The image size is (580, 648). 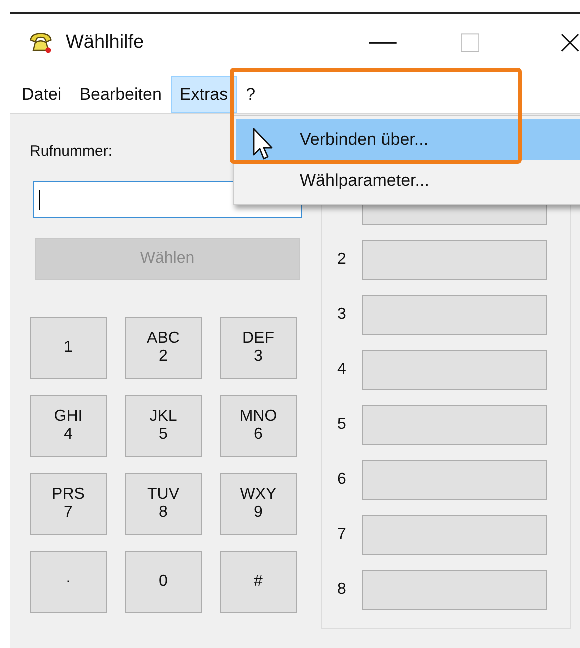 What do you see at coordinates (383, 43) in the screenshot?
I see `minimize-icon` at bounding box center [383, 43].